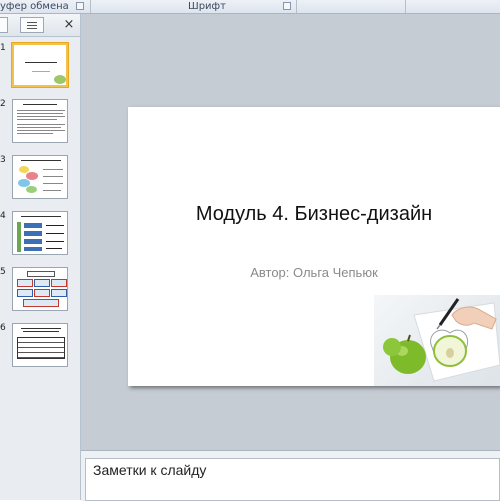  I want to click on slide-thumbnail-row: 5, so click(40, 293).